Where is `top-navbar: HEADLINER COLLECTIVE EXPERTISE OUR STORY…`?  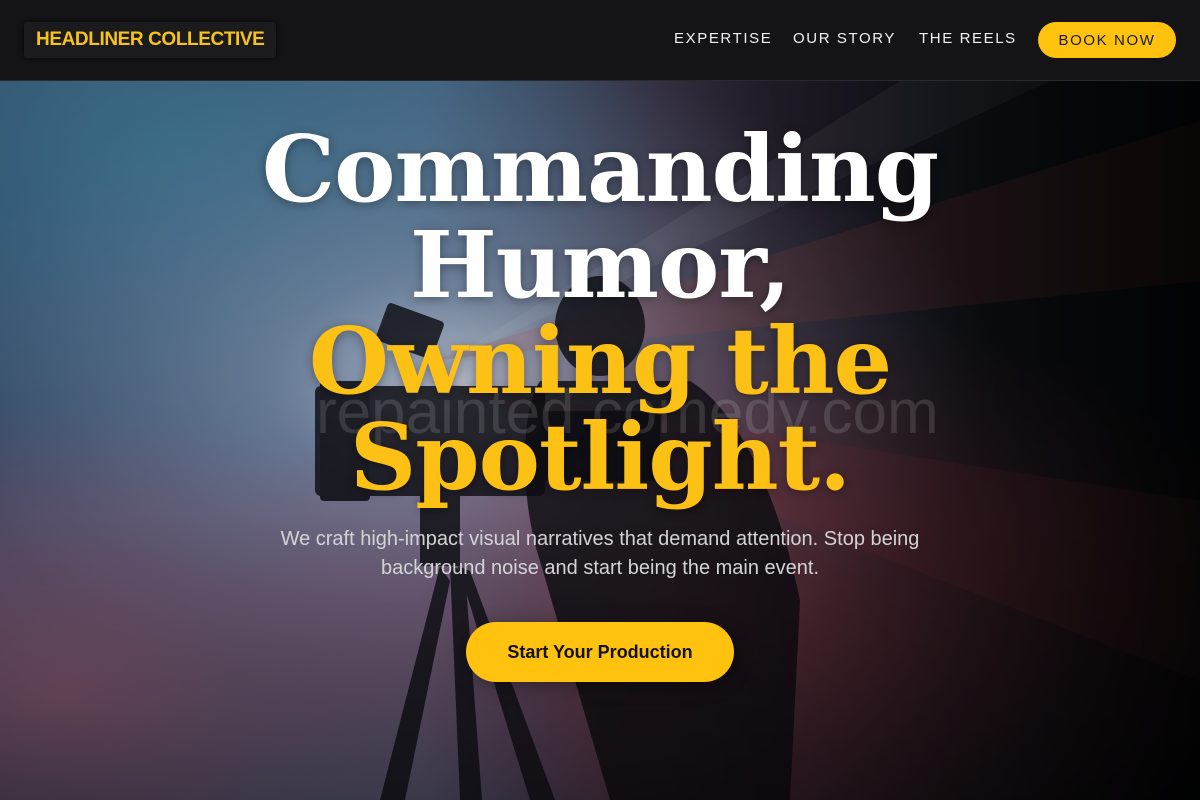 top-navbar: HEADLINER COLLECTIVE EXPERTISE OUR STORY… is located at coordinates (600, 40).